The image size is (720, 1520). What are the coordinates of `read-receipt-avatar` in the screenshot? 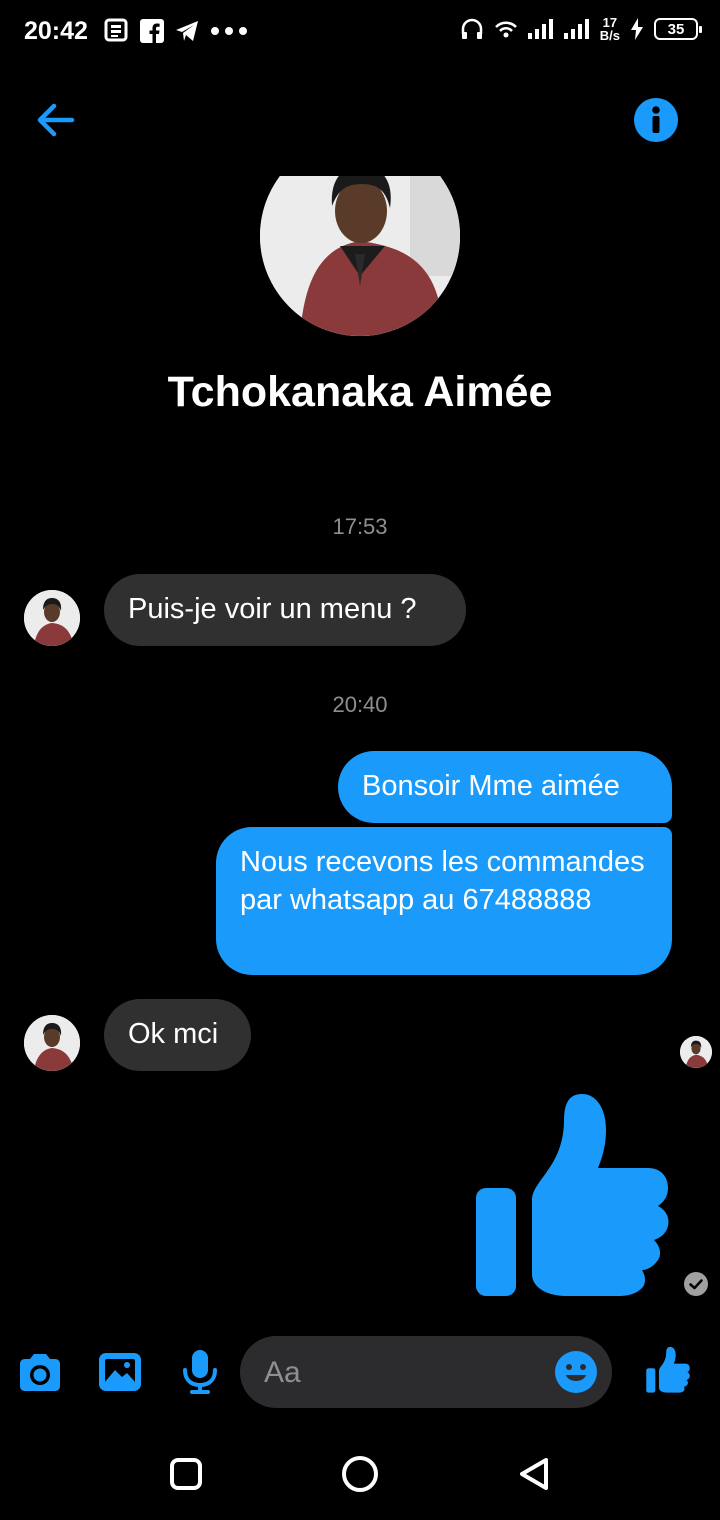 It's located at (696, 1052).